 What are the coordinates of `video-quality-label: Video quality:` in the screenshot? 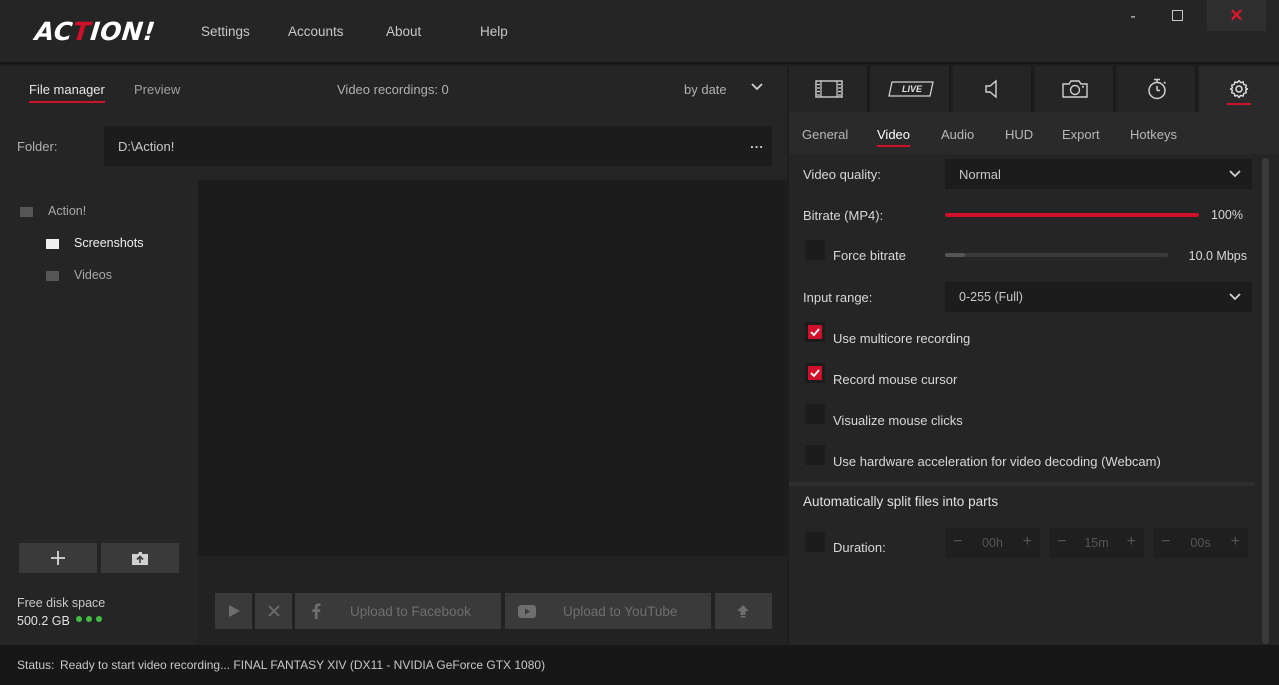 It's located at (842, 174).